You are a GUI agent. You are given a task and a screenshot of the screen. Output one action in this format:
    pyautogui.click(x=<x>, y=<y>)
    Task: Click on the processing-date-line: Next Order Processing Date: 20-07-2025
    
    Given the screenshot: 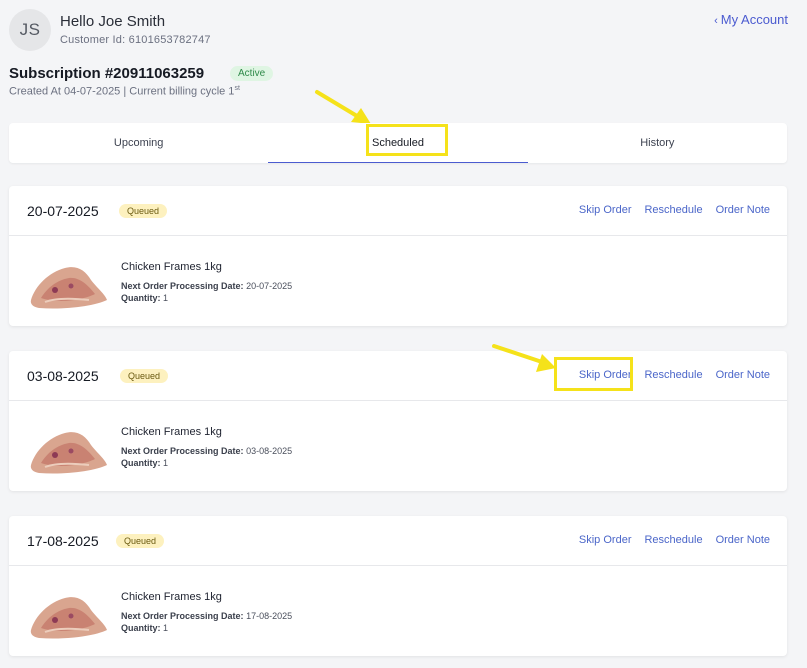 What is the action you would take?
    pyautogui.click(x=206, y=286)
    